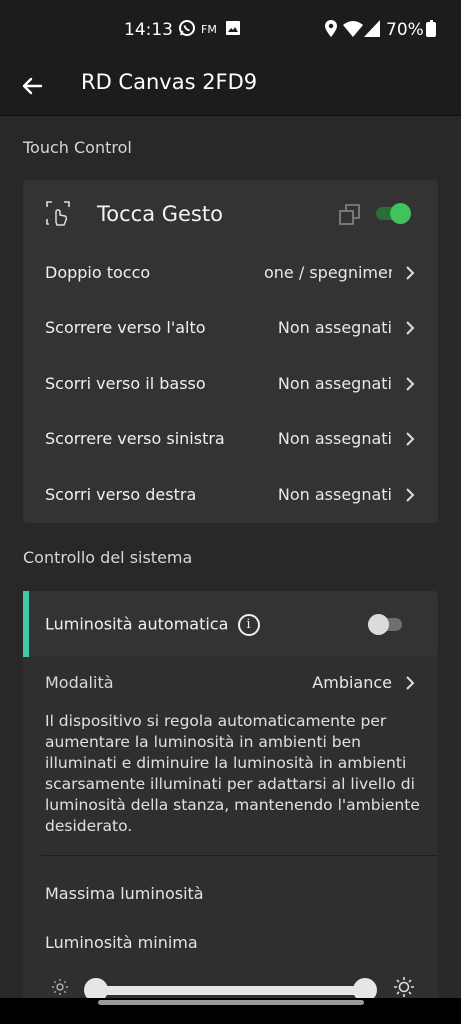  I want to click on gesture-row-swipe-up: Scorrere verso l'alto Non assegnati, so click(230, 329).